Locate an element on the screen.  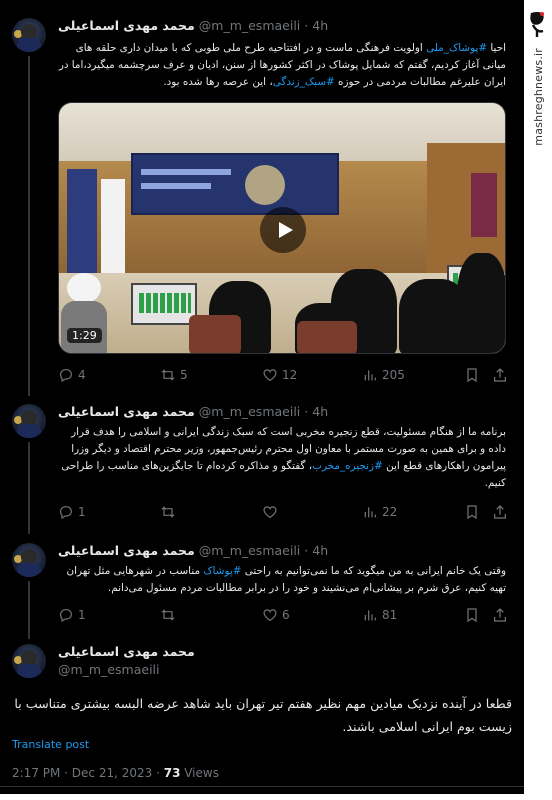
video-banner is located at coordinates (113, 229).